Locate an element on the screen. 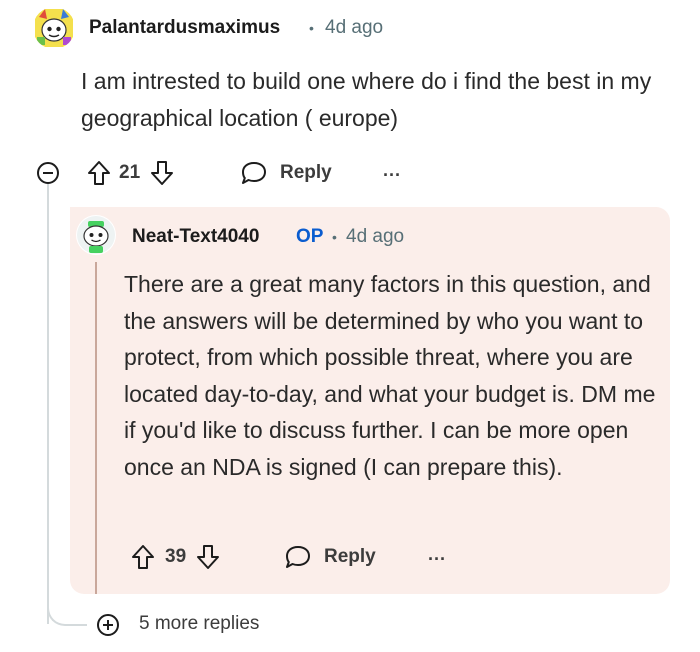 Image resolution: width=700 pixels, height=652 pixels. reply-thread-line is located at coordinates (96, 428).